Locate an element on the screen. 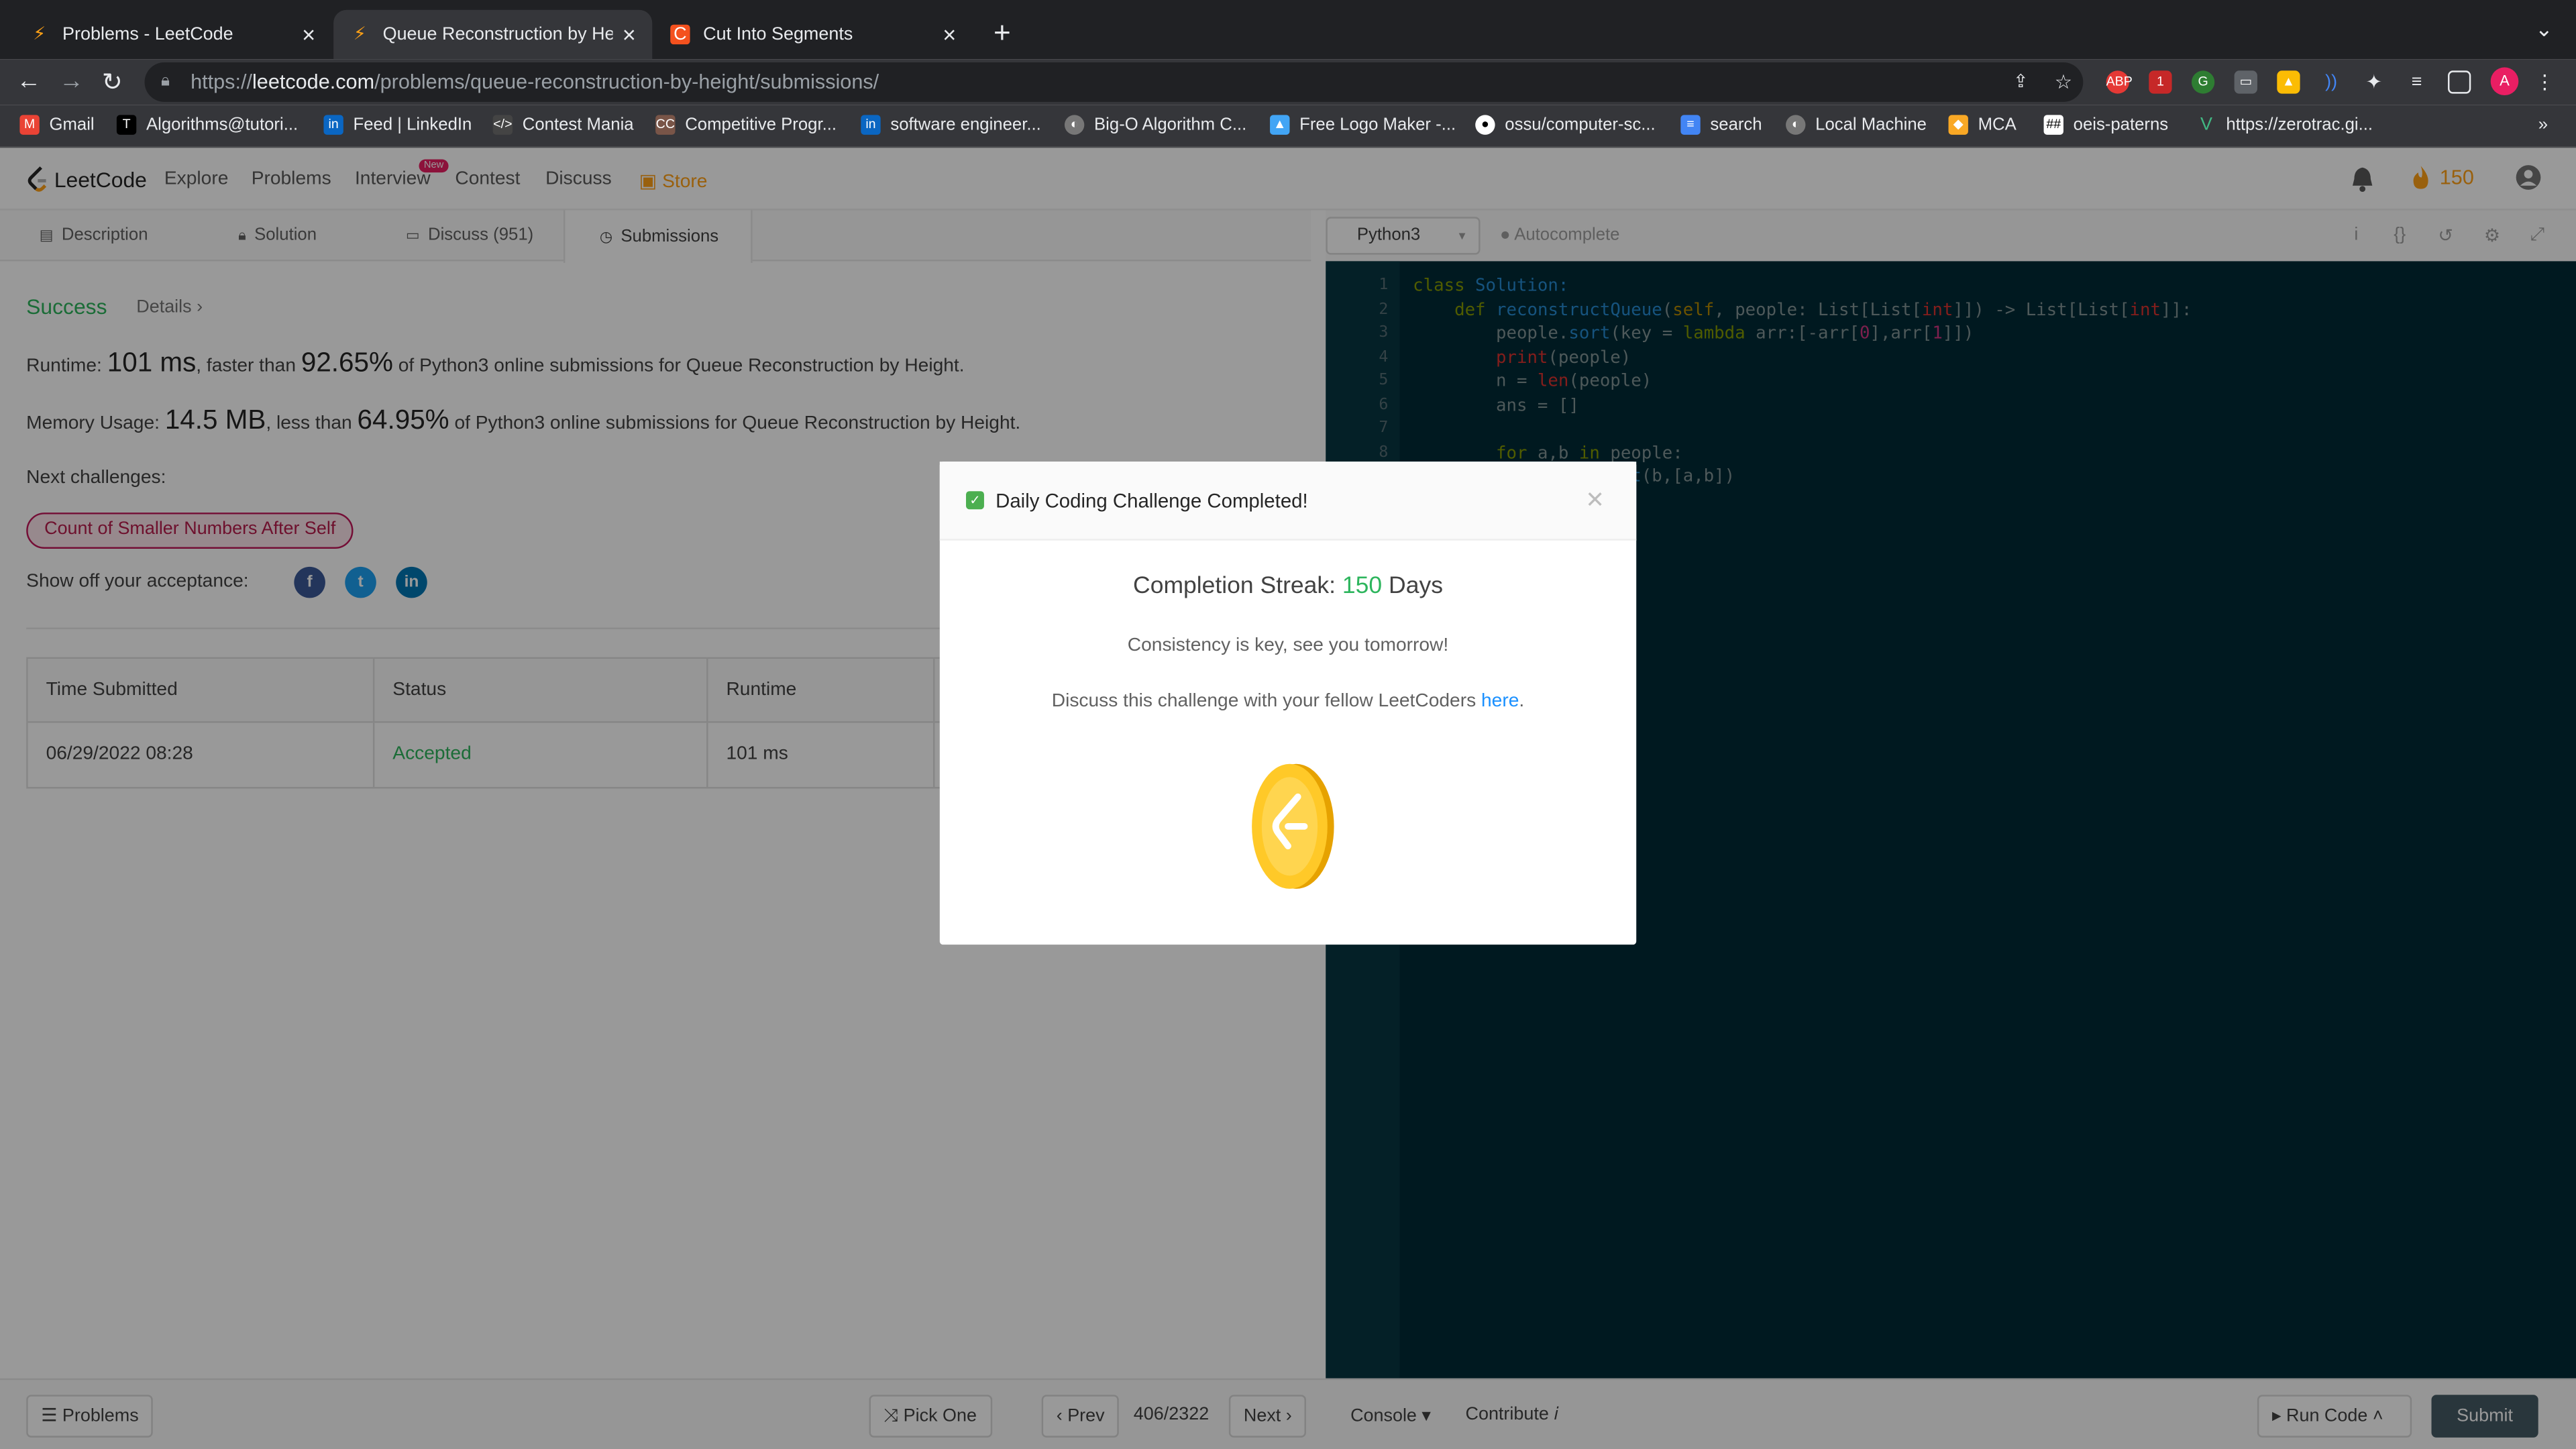 The height and width of the screenshot is (1449, 2576). bookmark-label: search is located at coordinates (1736, 125).